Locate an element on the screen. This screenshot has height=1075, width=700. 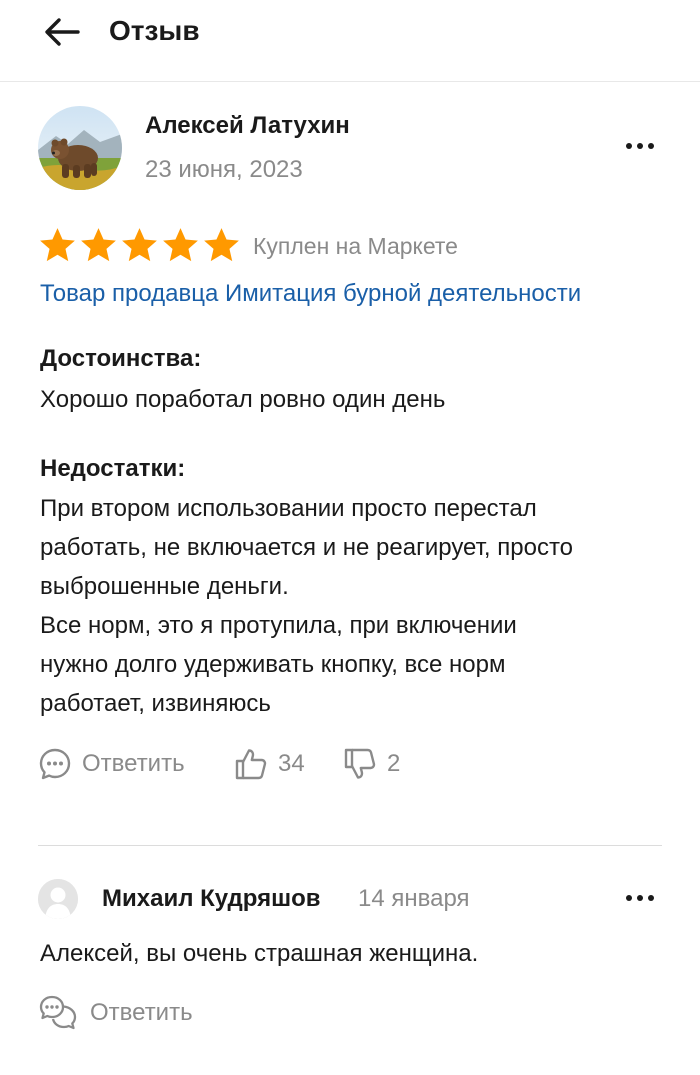
back-button is located at coordinates (62, 32).